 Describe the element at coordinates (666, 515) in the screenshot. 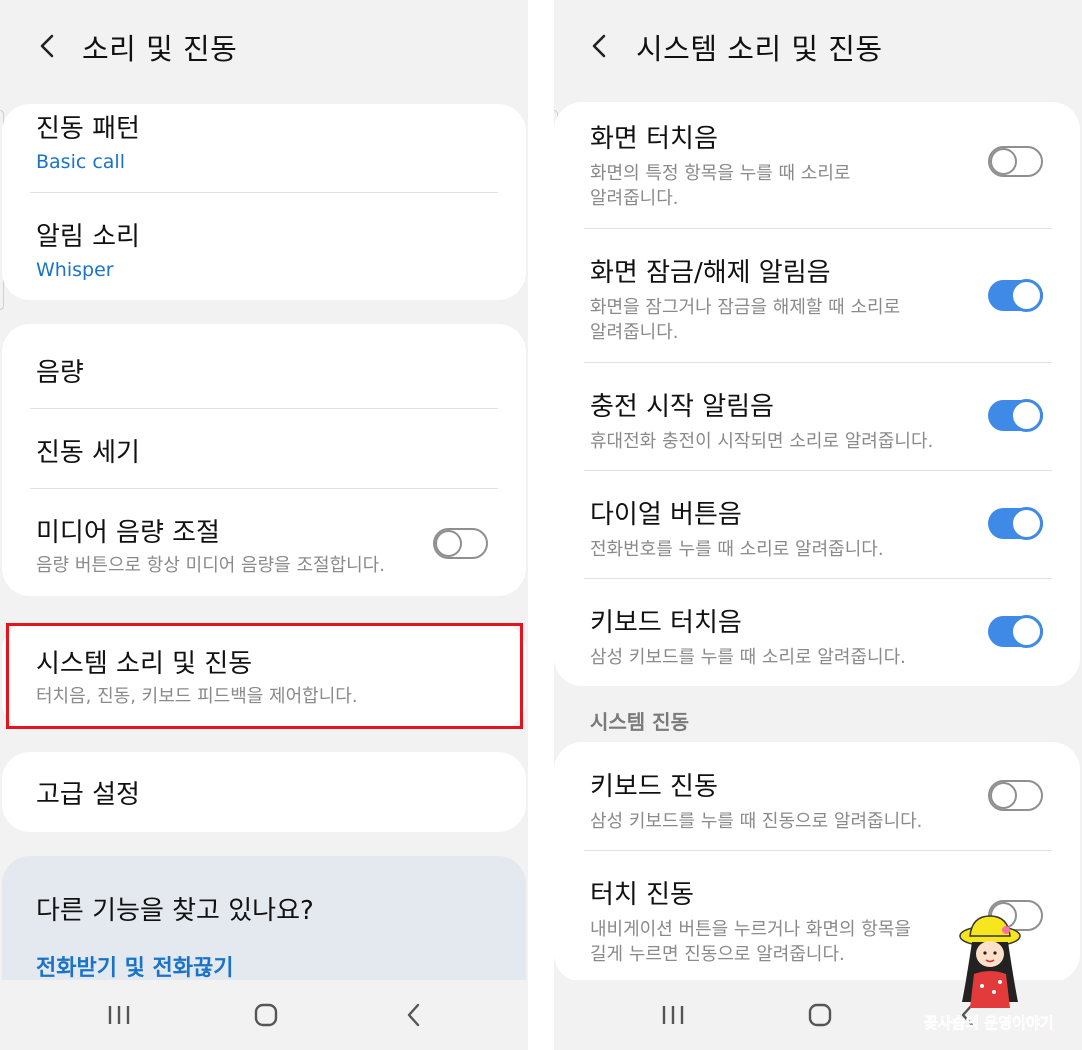

I see `item-title: 다이얼 버튼음` at that location.